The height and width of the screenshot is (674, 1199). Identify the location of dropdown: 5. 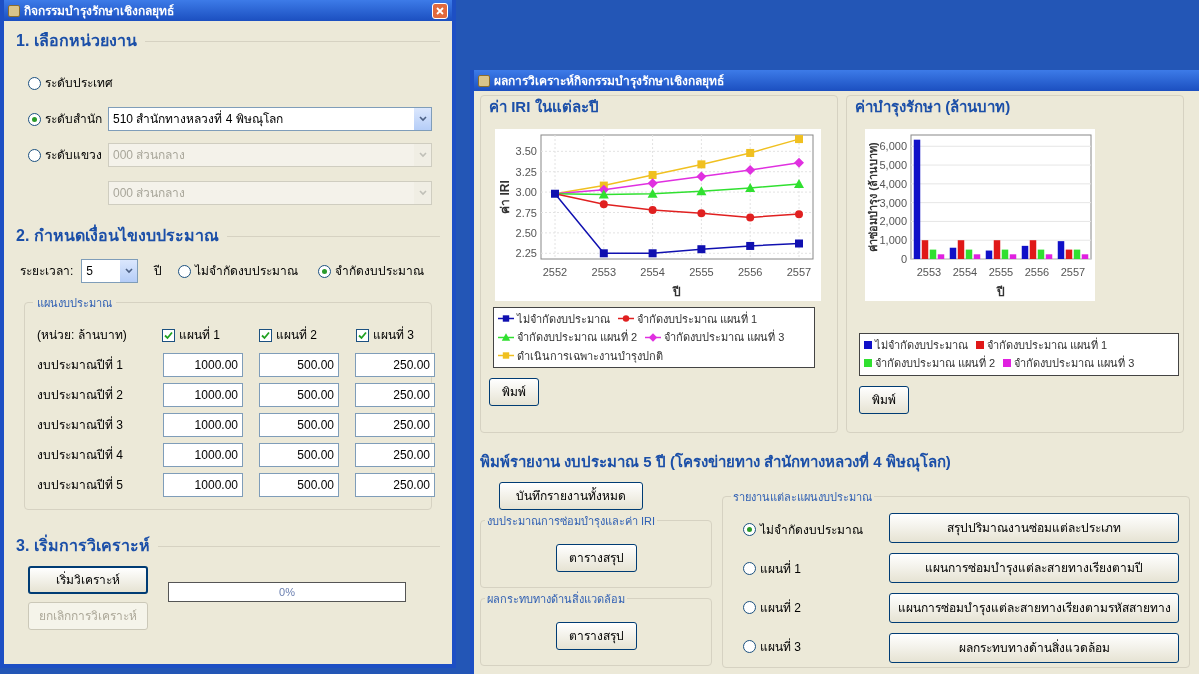
(109, 271).